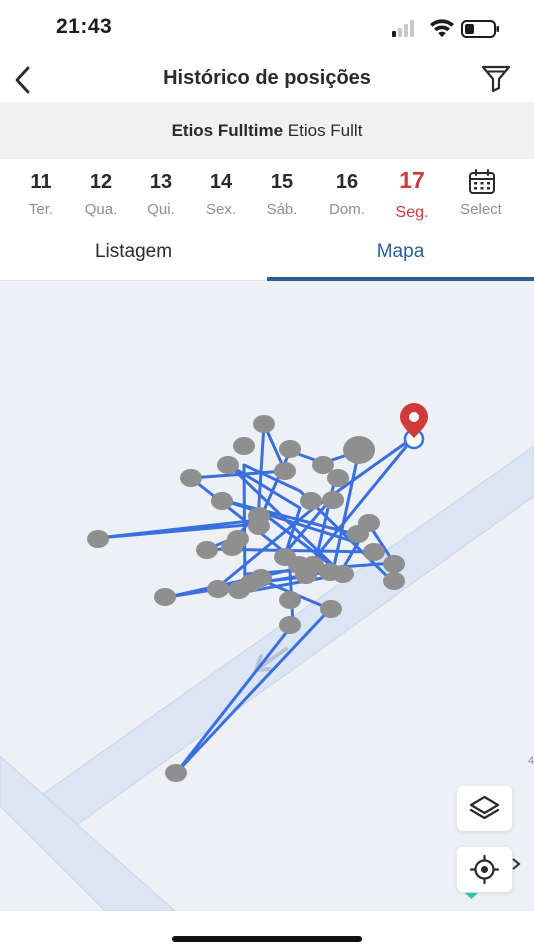  What do you see at coordinates (400, 251) in the screenshot?
I see `tab-mapa-label: Mapa` at bounding box center [400, 251].